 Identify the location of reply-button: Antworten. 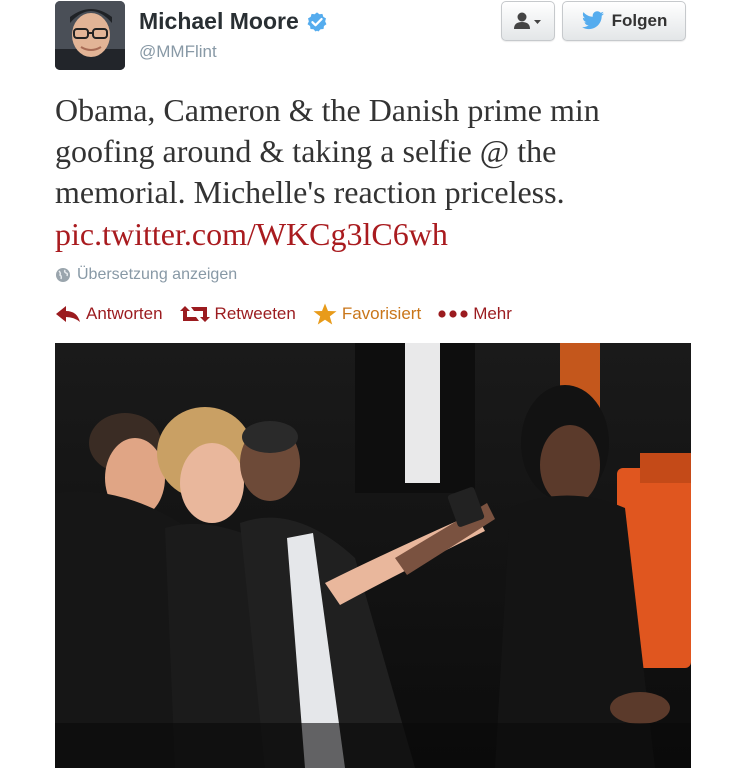
(109, 314).